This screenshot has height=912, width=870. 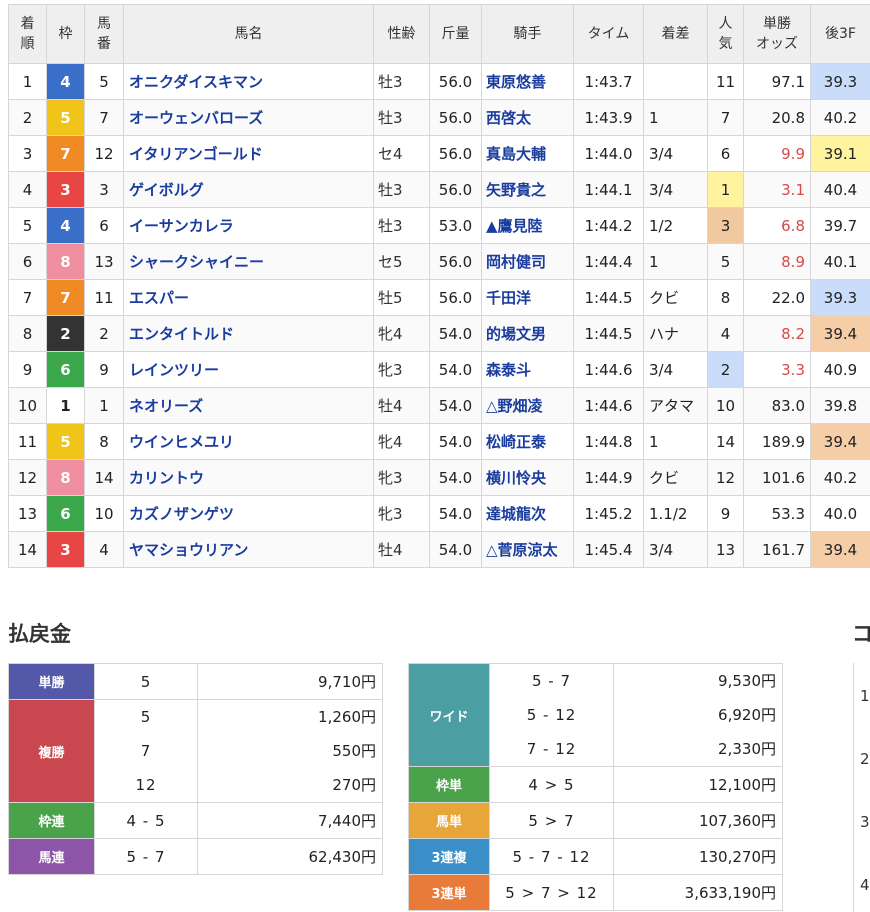 I want to click on payout-amounts: 9,530円 6,920円 2,330円, so click(x=698, y=715).